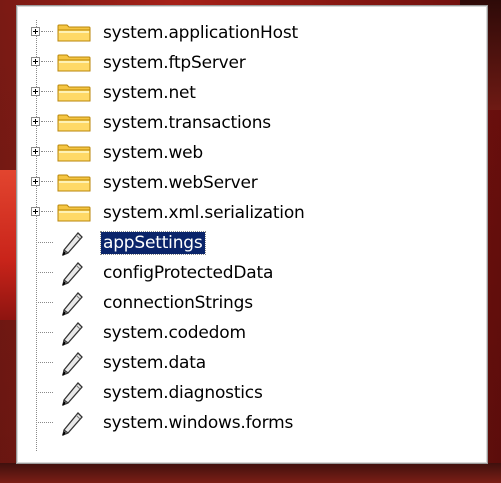  What do you see at coordinates (252, 63) in the screenshot?
I see `tree-node-folder: system.ftpServer` at bounding box center [252, 63].